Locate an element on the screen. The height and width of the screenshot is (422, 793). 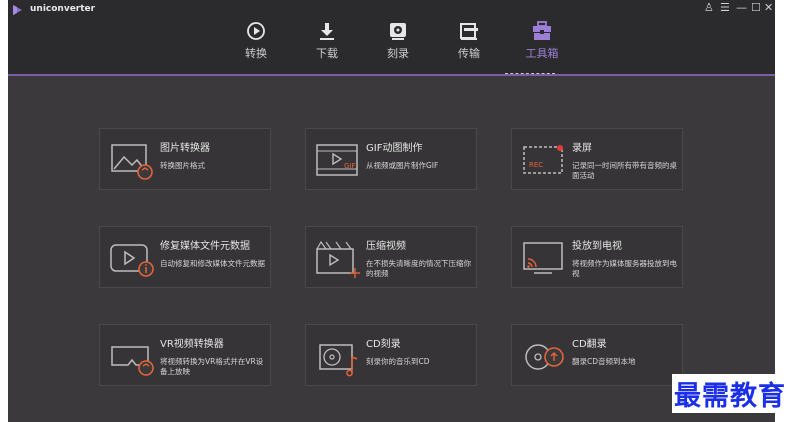
vr-convert-icon is located at coordinates (132, 361).